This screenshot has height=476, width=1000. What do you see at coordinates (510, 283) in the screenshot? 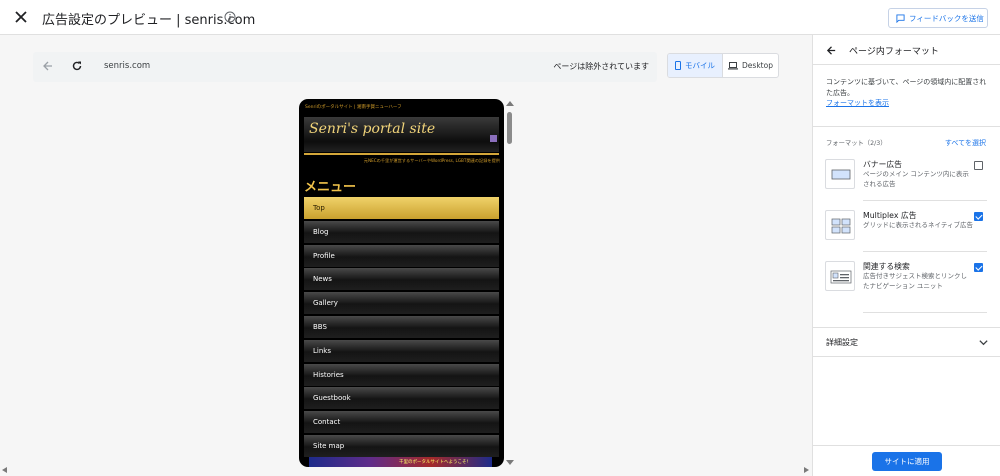
I see `vertical-scrollbar` at bounding box center [510, 283].